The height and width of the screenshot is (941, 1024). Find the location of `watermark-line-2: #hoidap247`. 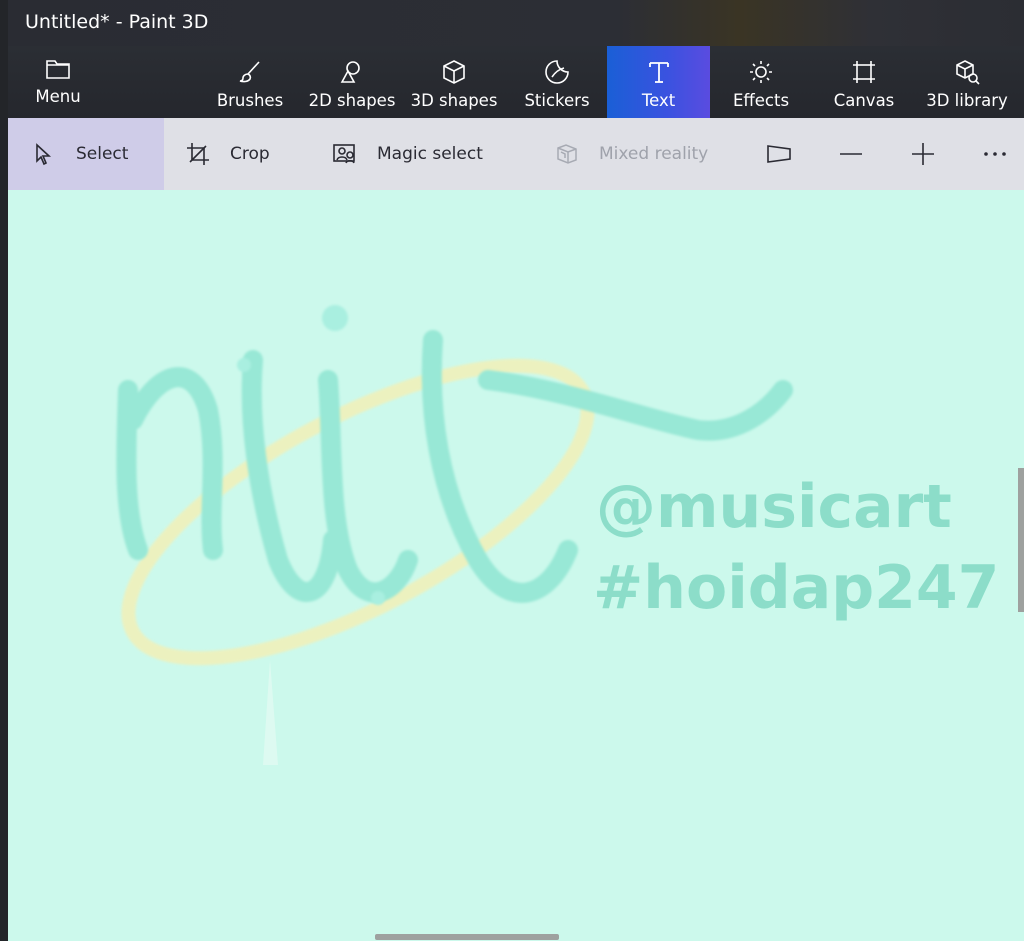

watermark-line-2: #hoidap247 is located at coordinates (796, 588).